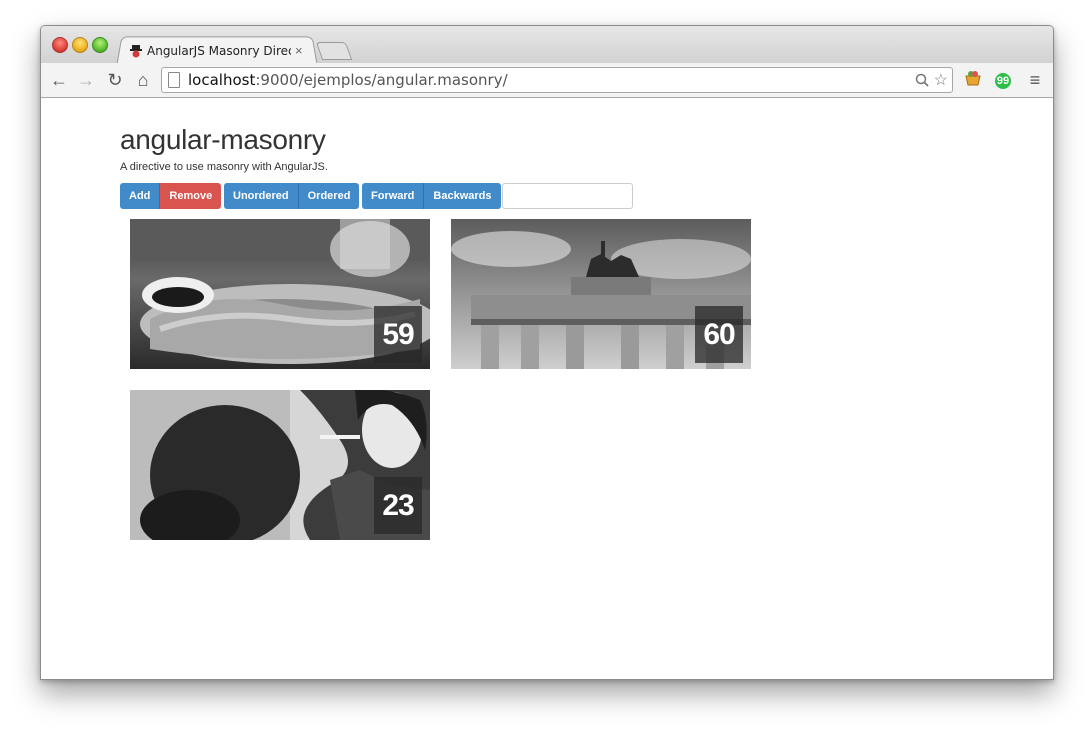 The height and width of the screenshot is (733, 1092). I want to click on tab-title: AngularJS Masonry Directive, so click(219, 51).